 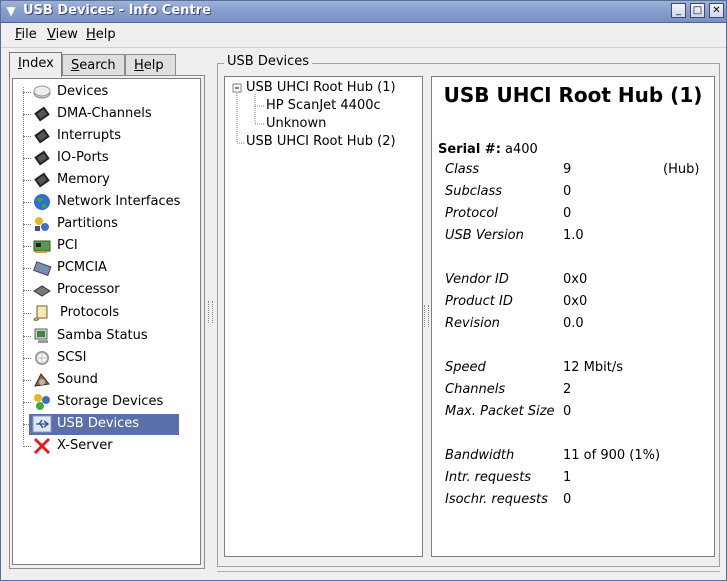 I want to click on detail-row: Revision 0.0, so click(x=575, y=326).